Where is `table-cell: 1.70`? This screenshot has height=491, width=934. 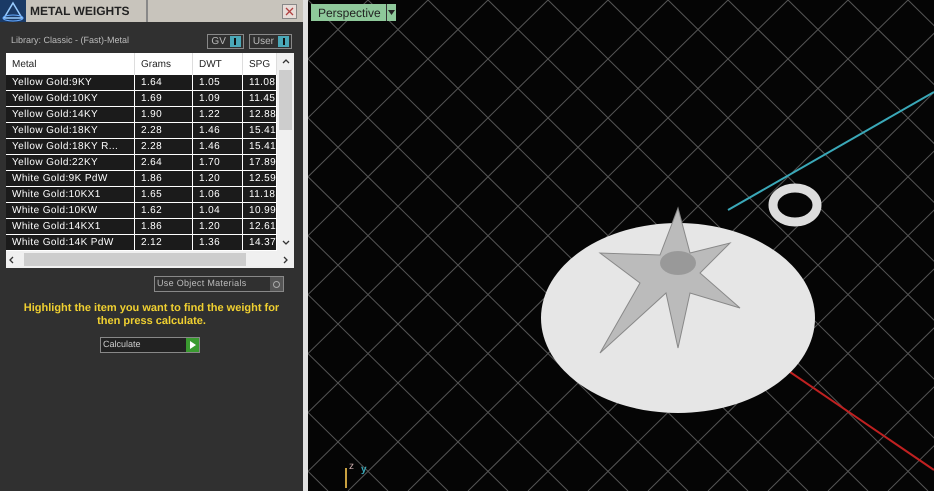
table-cell: 1.70 is located at coordinates (218, 162).